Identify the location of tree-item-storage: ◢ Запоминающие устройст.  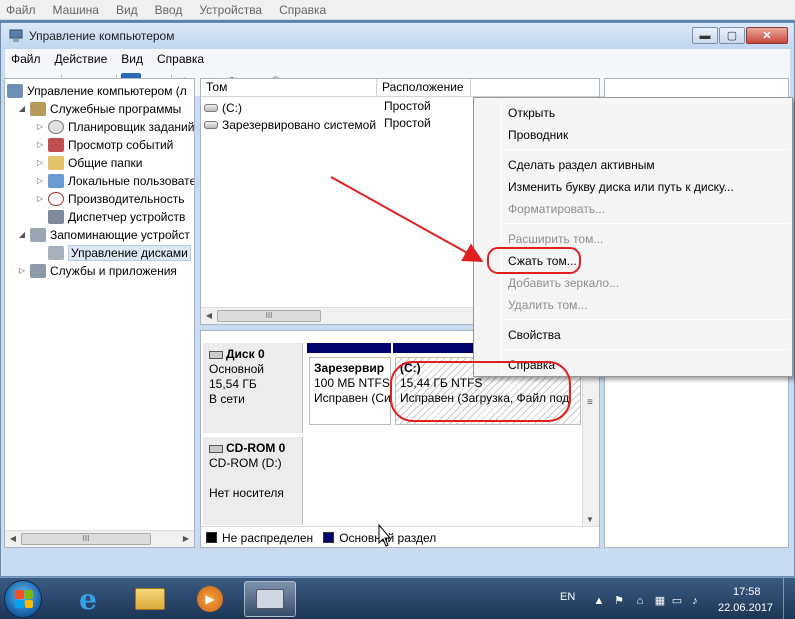
(103, 234).